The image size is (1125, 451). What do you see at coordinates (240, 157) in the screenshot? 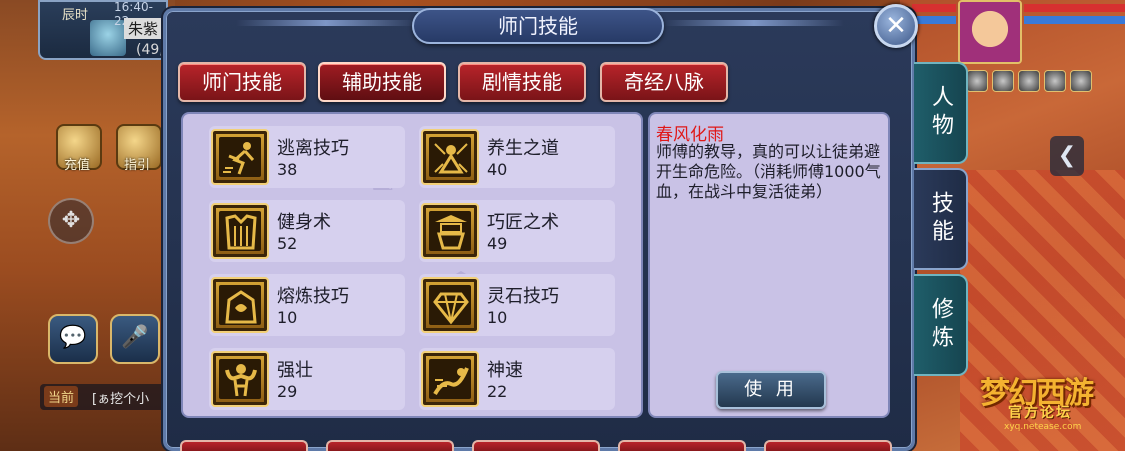
I see `running-figure-icon` at bounding box center [240, 157].